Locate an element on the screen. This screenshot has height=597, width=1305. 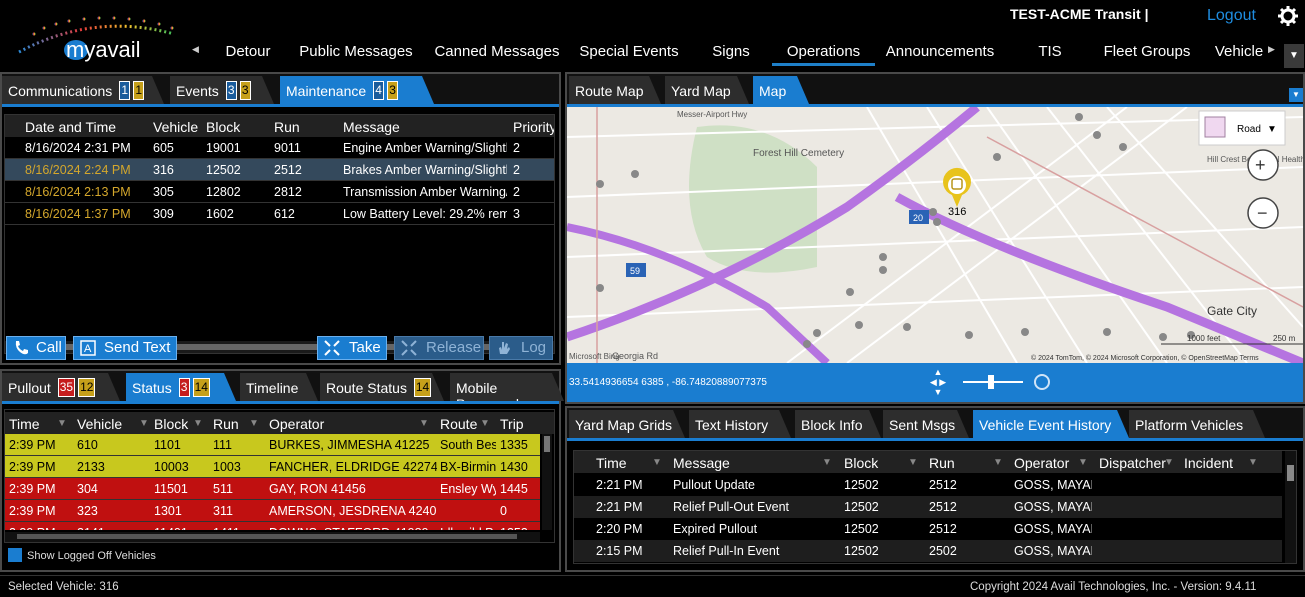
map-panel-menu-icon: ▼ is located at coordinates (1296, 95).